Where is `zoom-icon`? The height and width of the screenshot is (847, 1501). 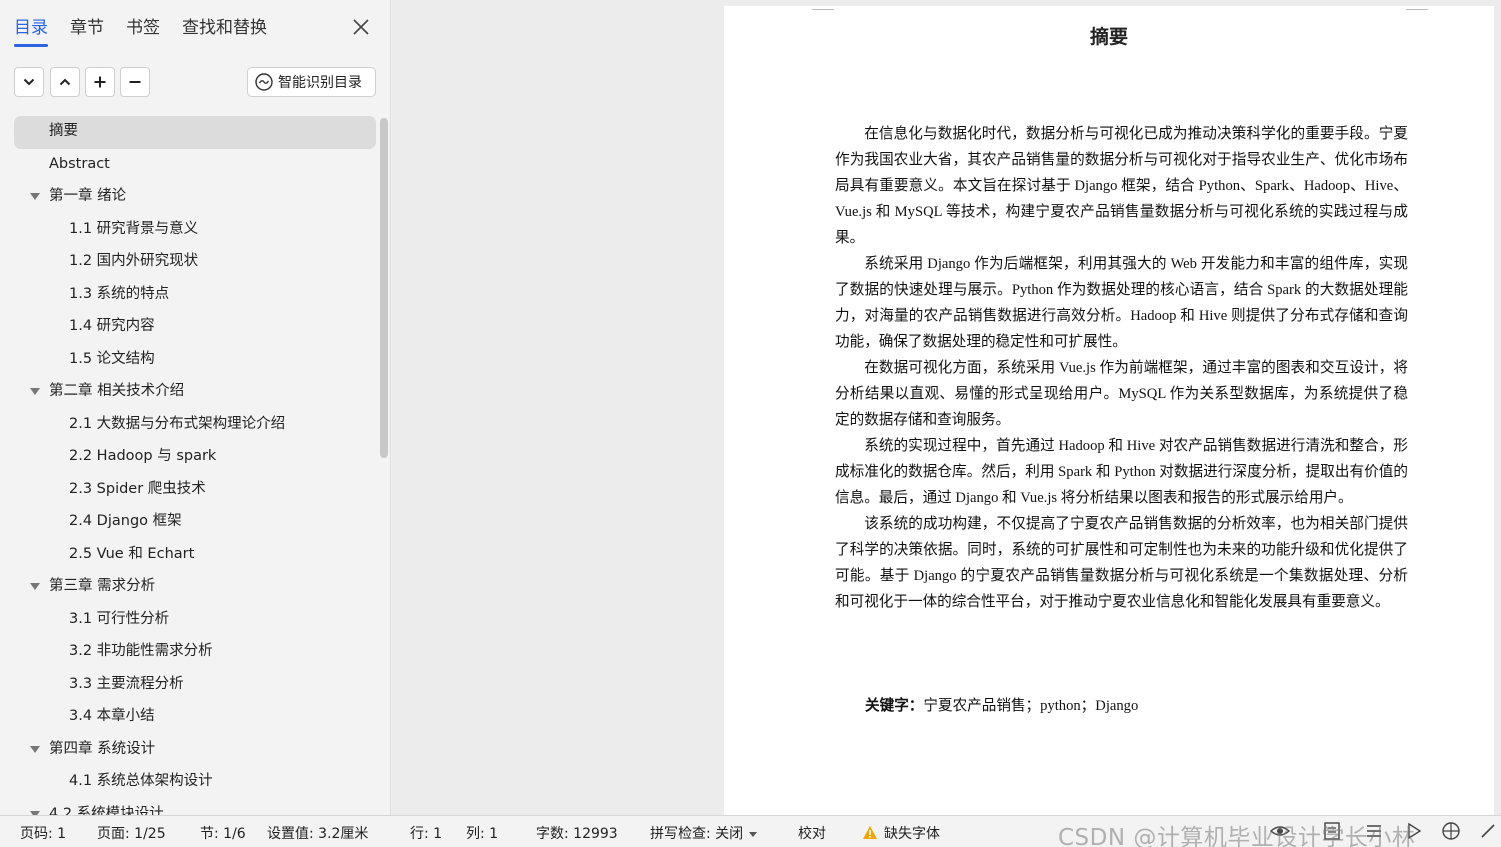
zoom-icon is located at coordinates (1488, 831).